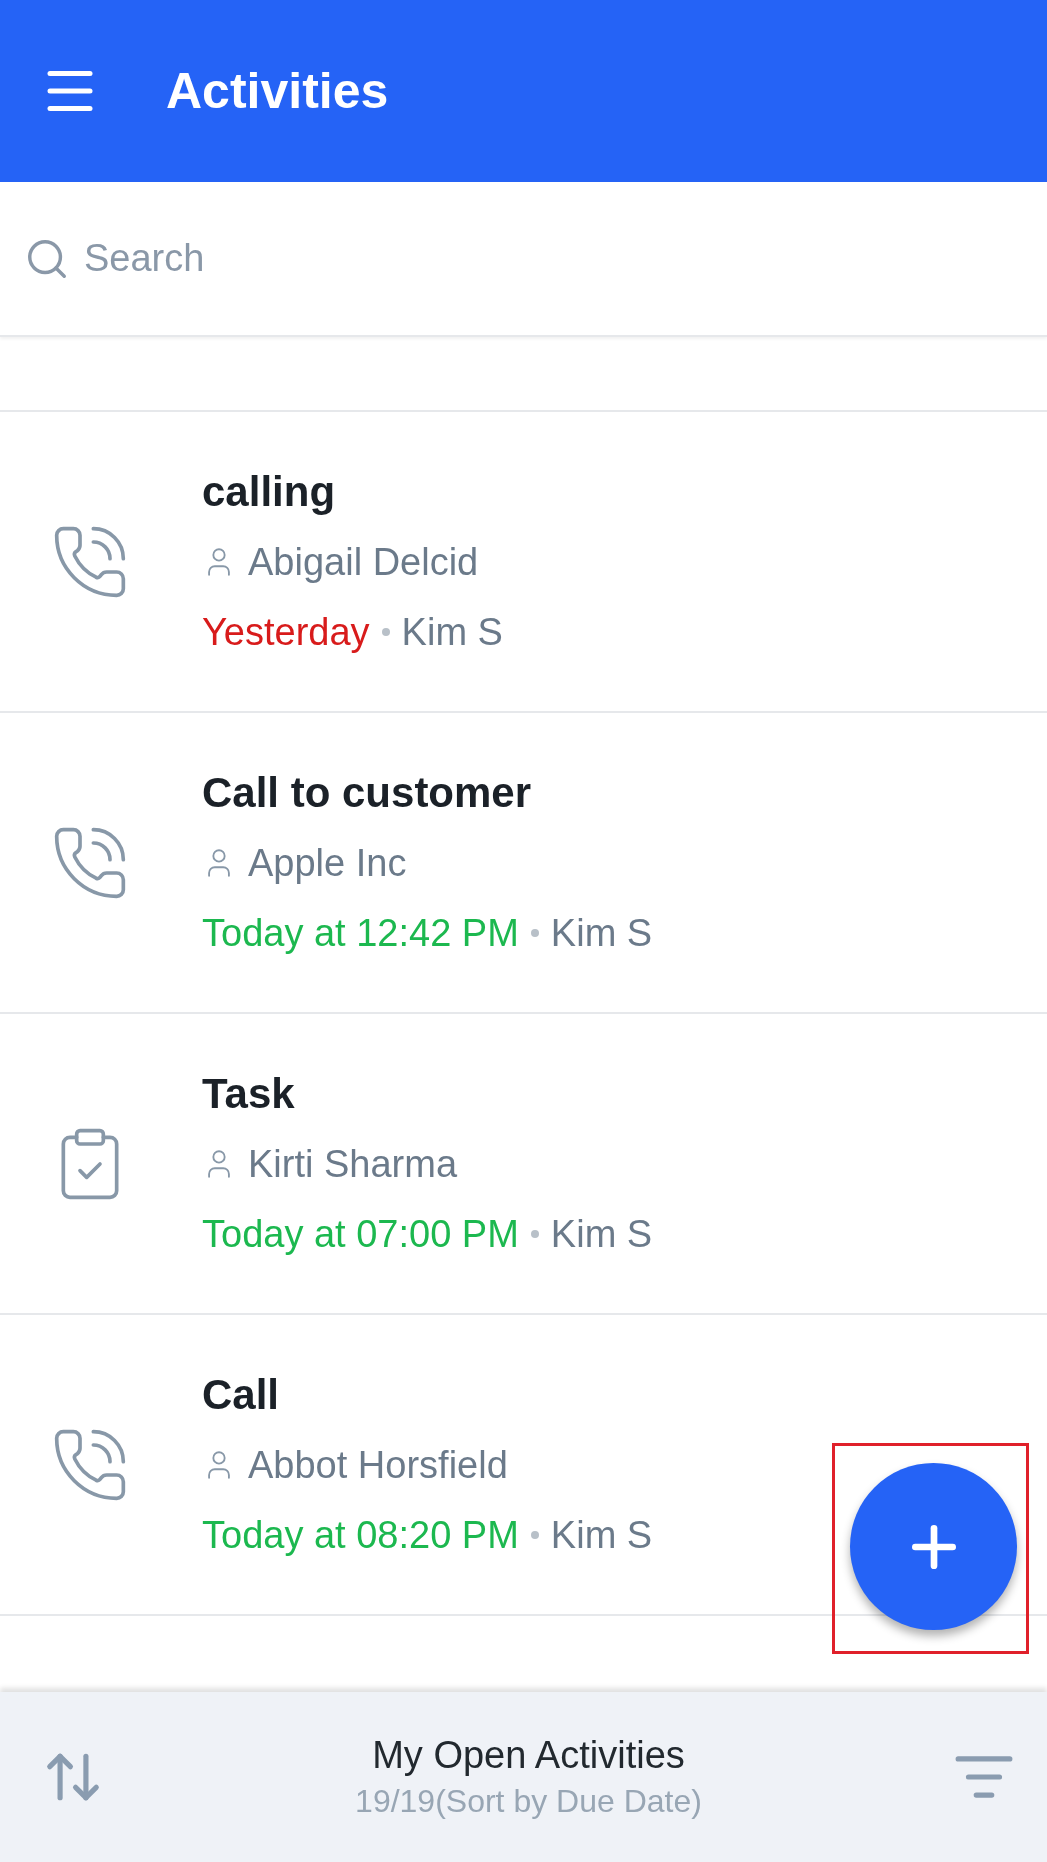  Describe the element at coordinates (528, 1755) in the screenshot. I see `list-title: My Open Activities` at that location.